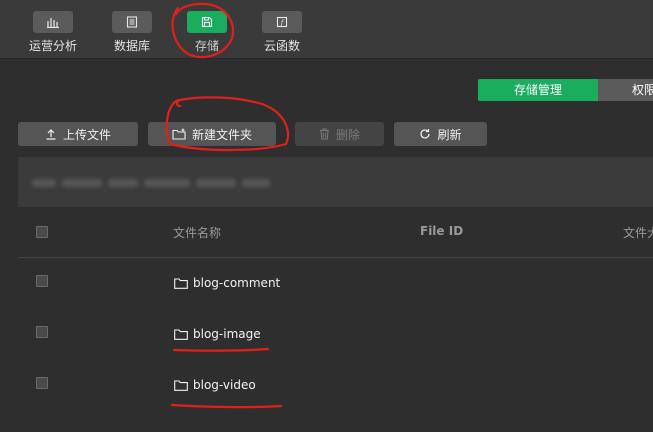  I want to click on function-icon: f, so click(282, 22).